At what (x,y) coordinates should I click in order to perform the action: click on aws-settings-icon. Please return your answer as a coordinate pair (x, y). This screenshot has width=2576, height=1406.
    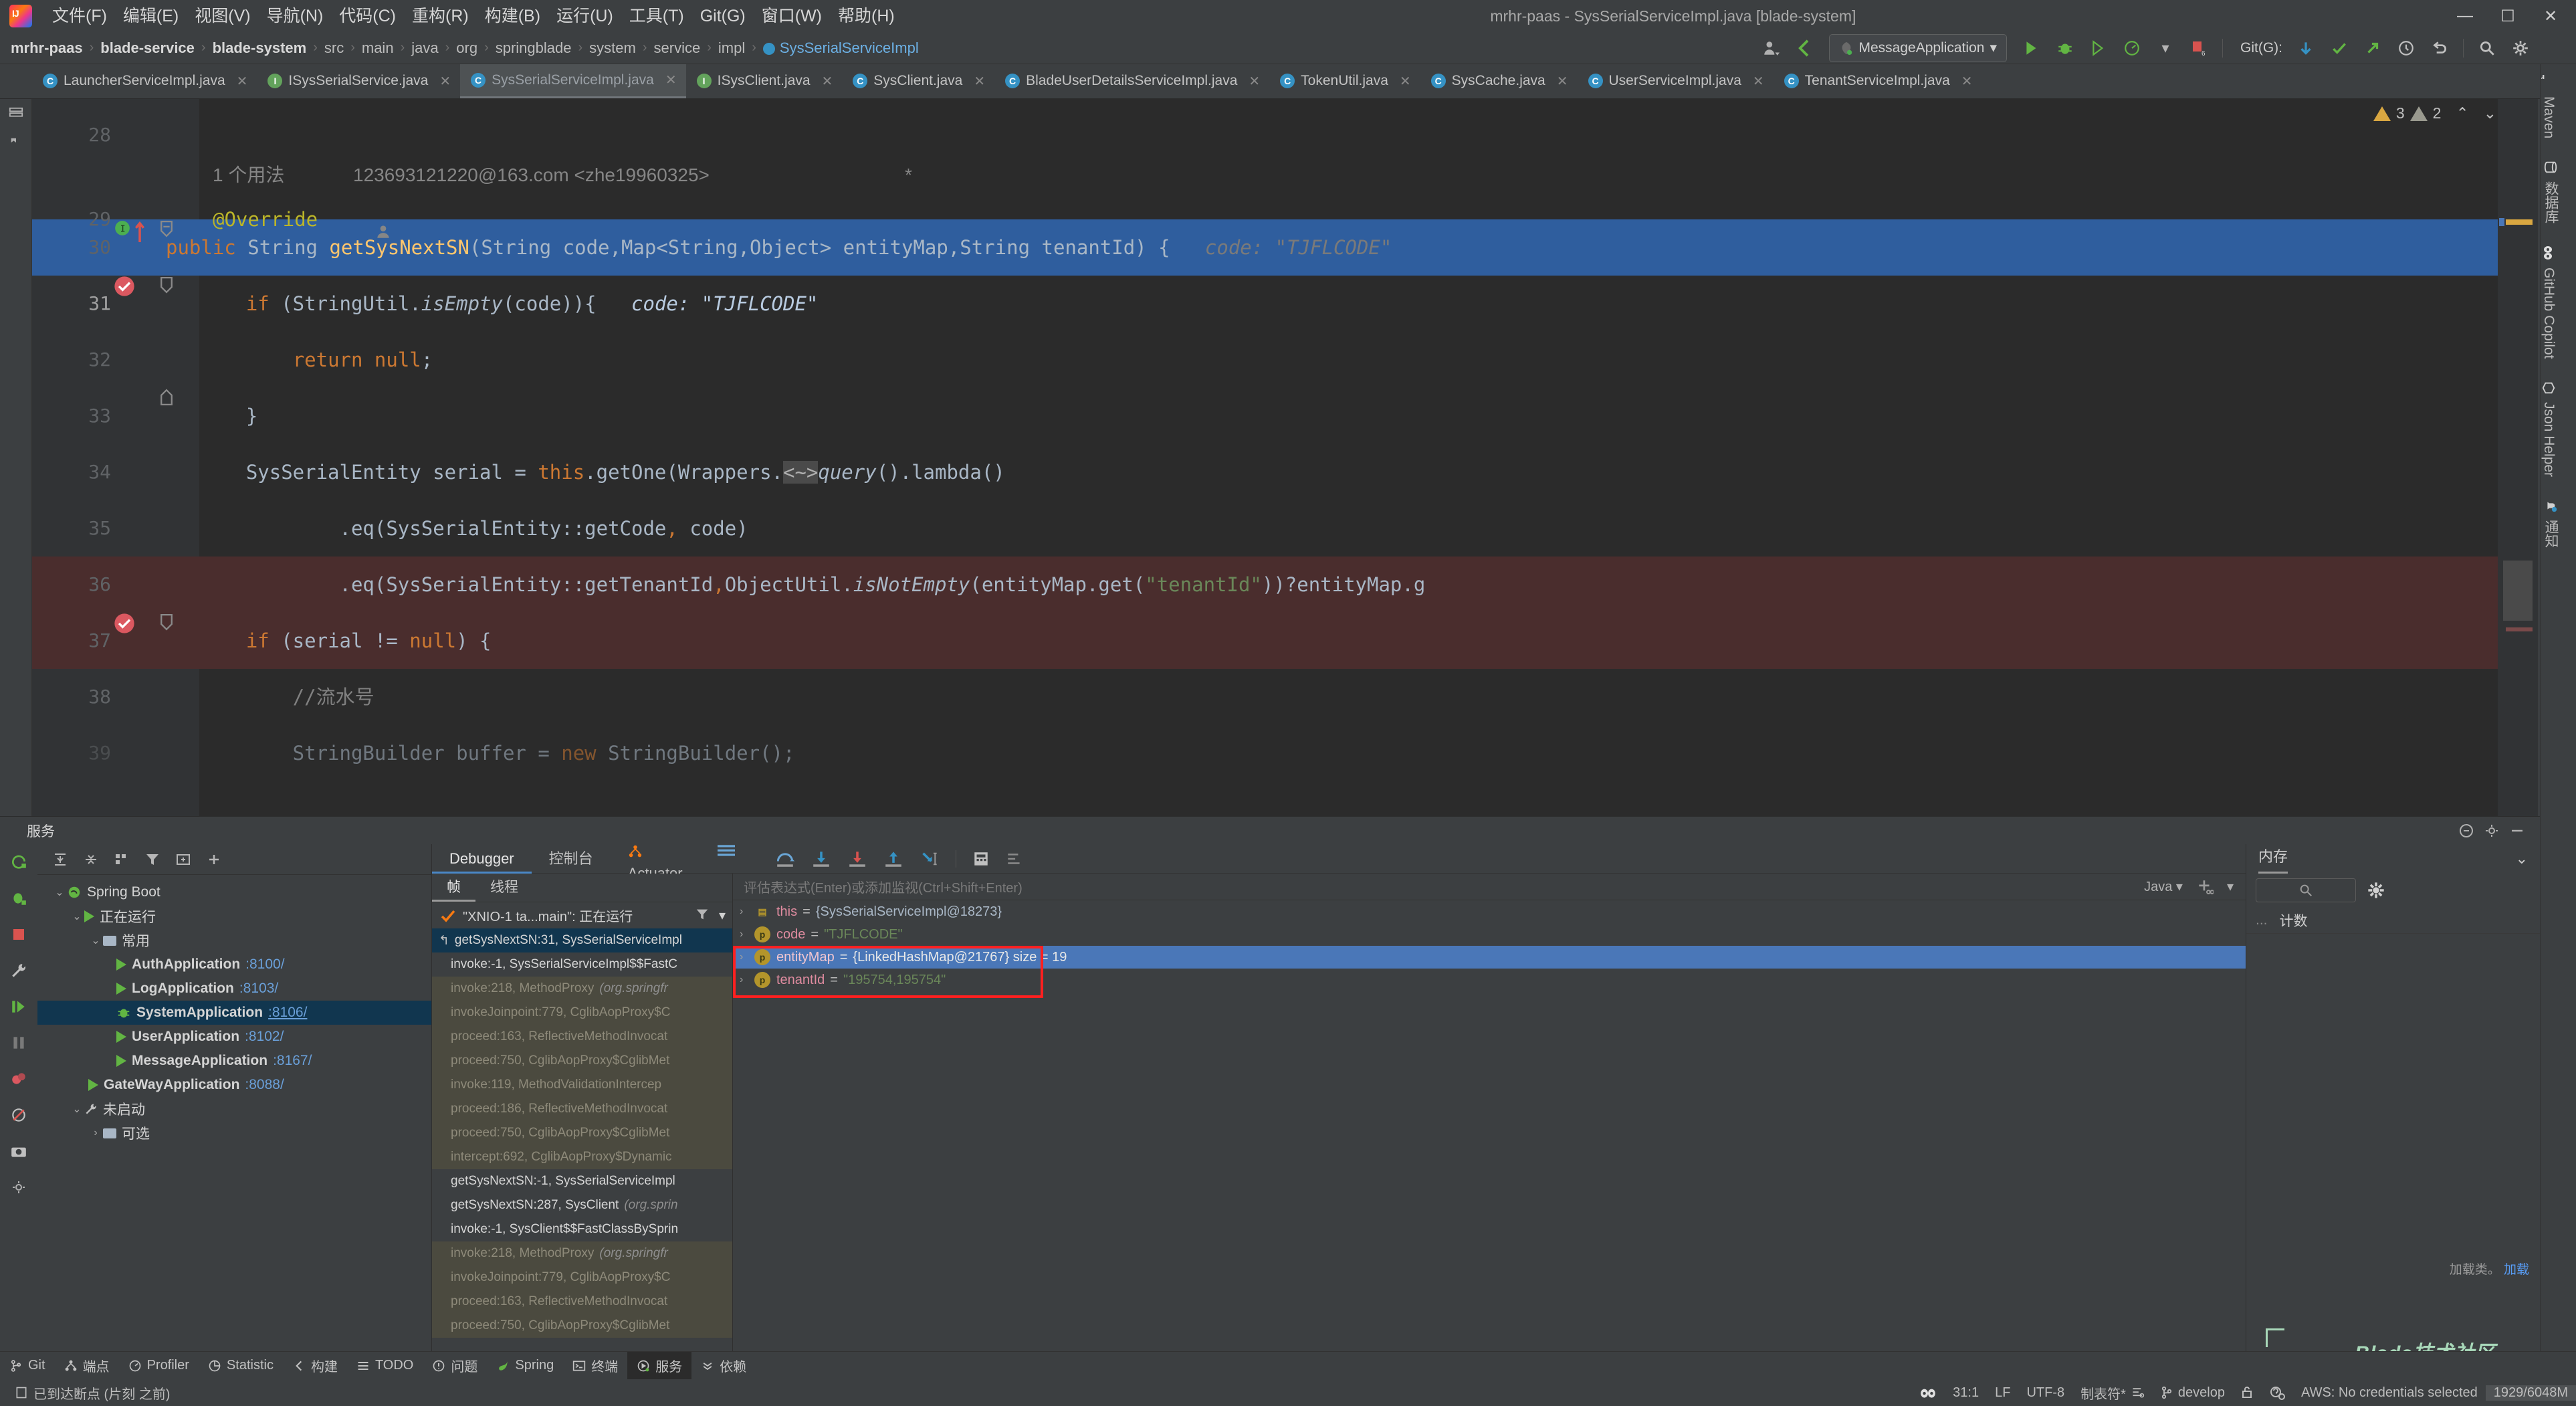
    Looking at the image, I should click on (2277, 1392).